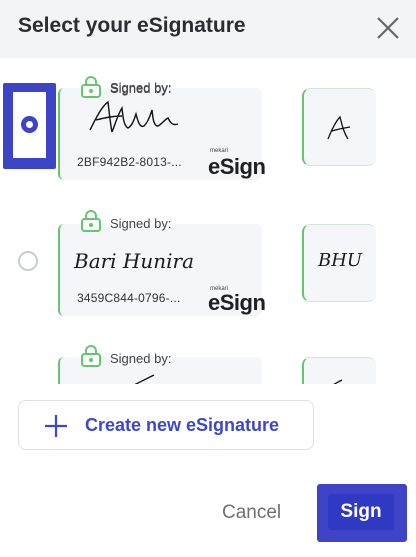 Image resolution: width=416 pixels, height=557 pixels. What do you see at coordinates (340, 260) in the screenshot?
I see `initials-drawing: BHU` at bounding box center [340, 260].